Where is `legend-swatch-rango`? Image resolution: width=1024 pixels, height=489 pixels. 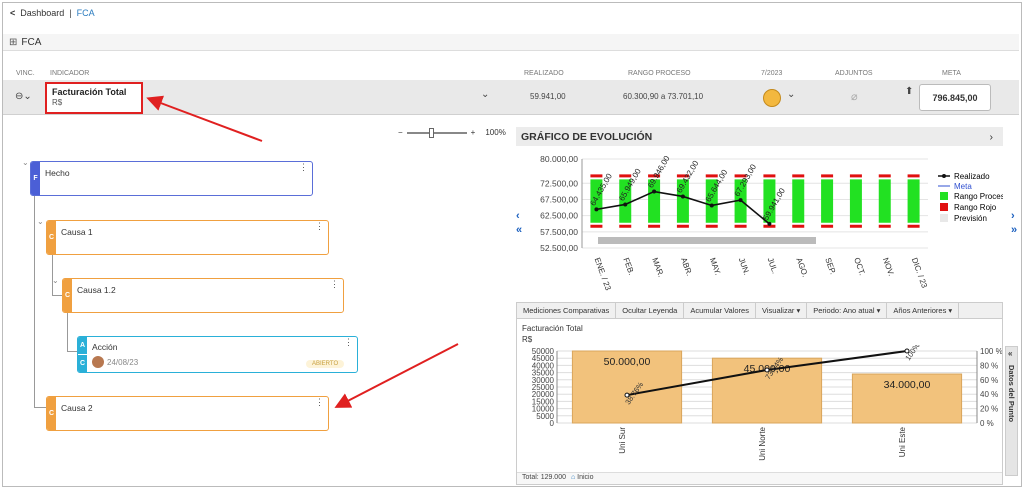 legend-swatch-rango is located at coordinates (944, 196).